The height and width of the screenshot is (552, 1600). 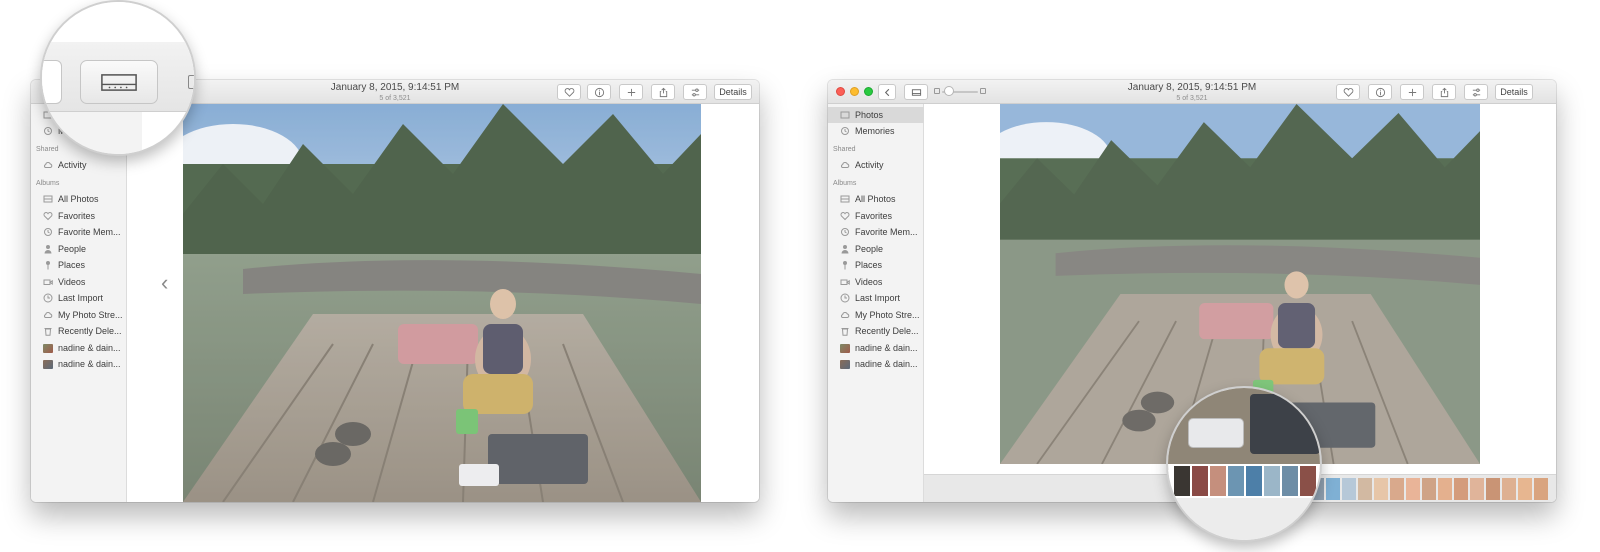 What do you see at coordinates (1216, 433) in the screenshot?
I see `phone-detail` at bounding box center [1216, 433].